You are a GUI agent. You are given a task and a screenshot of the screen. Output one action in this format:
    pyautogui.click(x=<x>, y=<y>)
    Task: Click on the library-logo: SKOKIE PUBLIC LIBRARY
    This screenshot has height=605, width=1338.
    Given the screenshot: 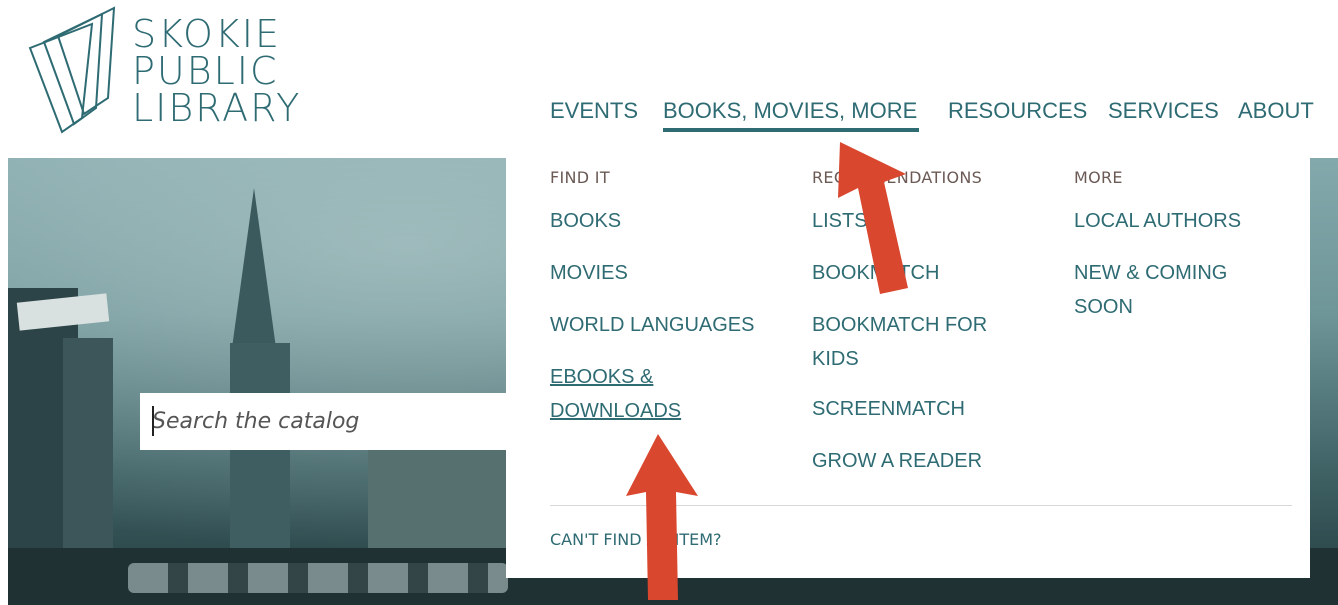 What is the action you would take?
    pyautogui.click(x=167, y=71)
    